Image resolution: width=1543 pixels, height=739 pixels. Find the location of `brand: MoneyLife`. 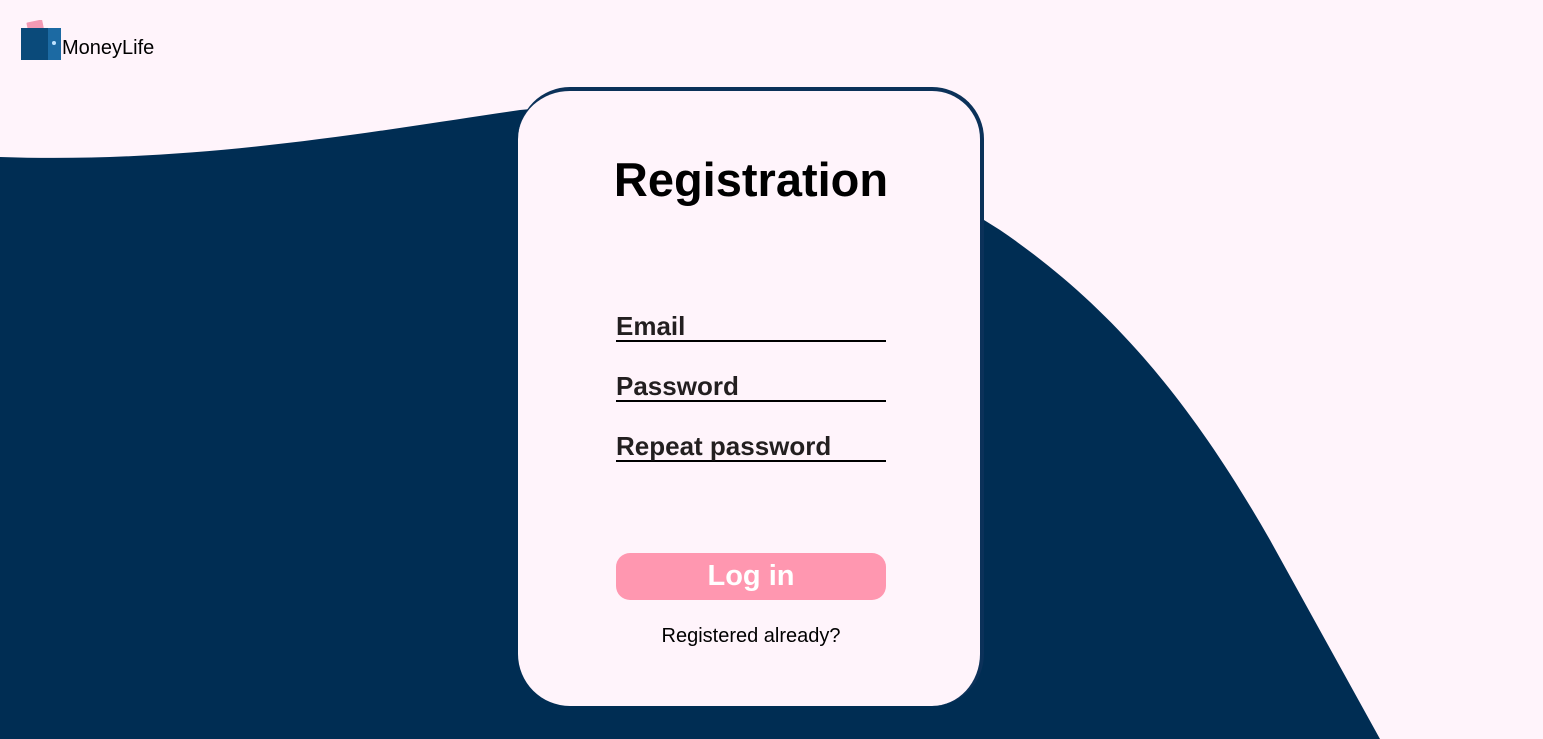

brand: MoneyLife is located at coordinates (87, 38).